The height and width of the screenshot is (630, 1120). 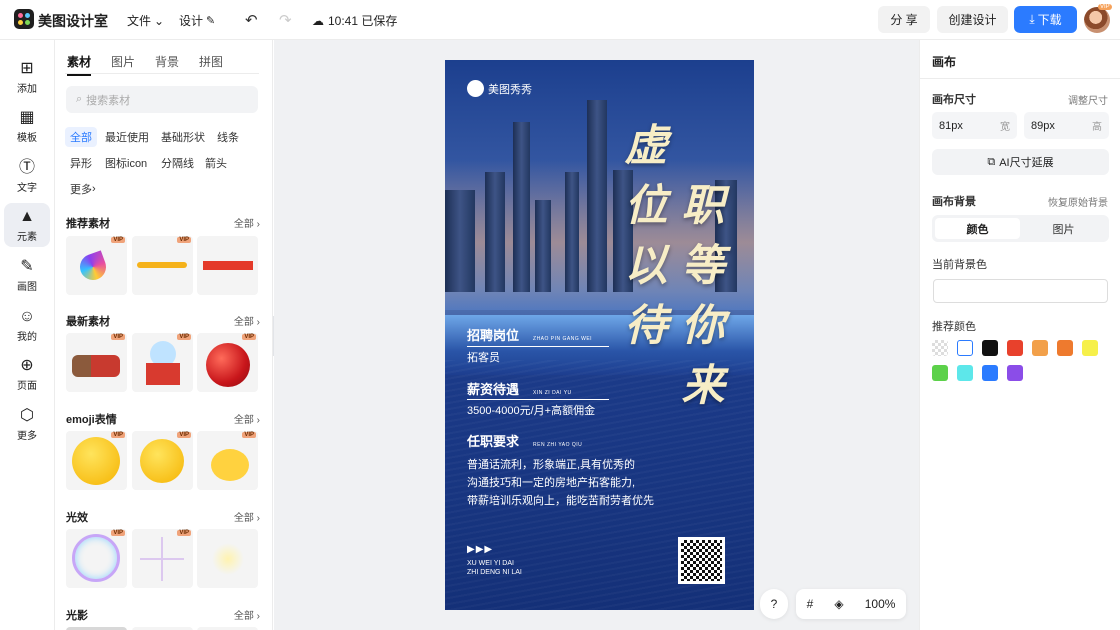 I want to click on rail-item-add: ⊞ 添加, so click(x=27, y=77).